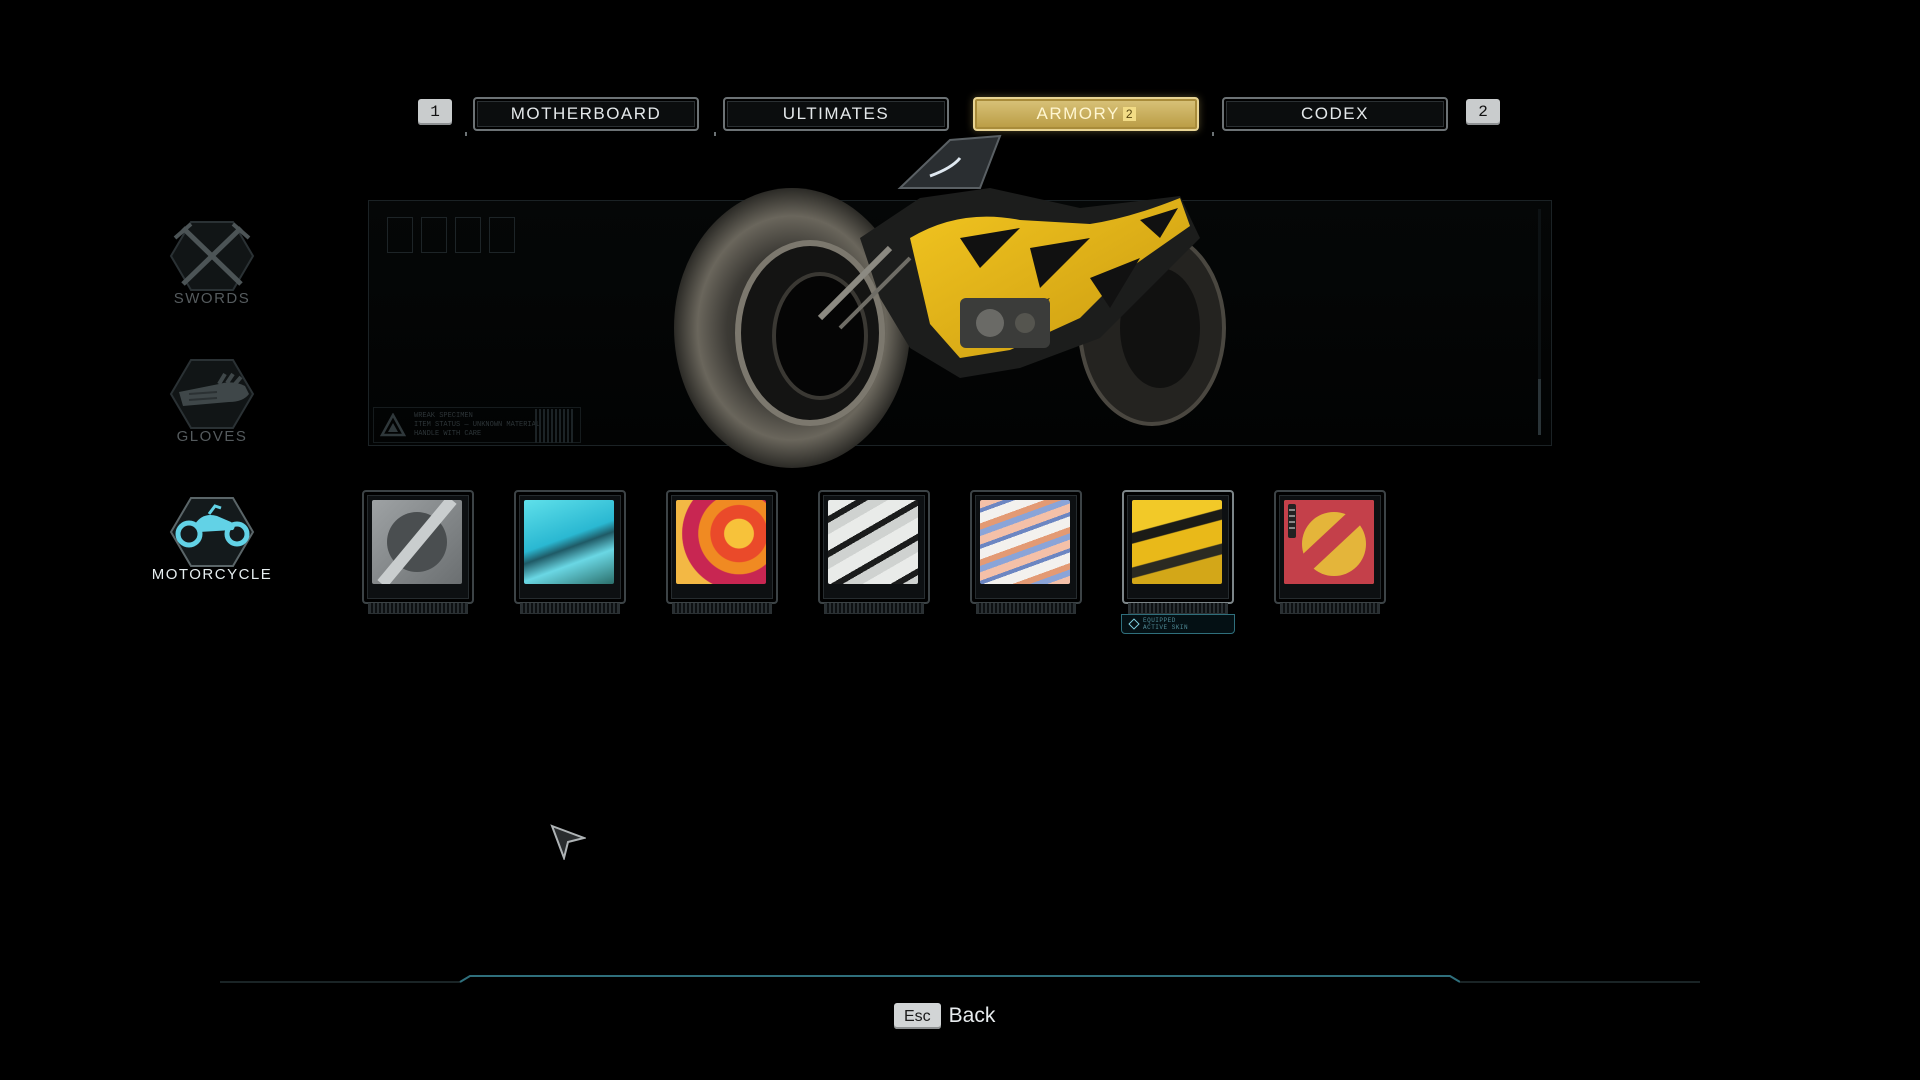 This screenshot has height=1080, width=1920. Describe the element at coordinates (212, 394) in the screenshot. I see `glove-icon` at that location.